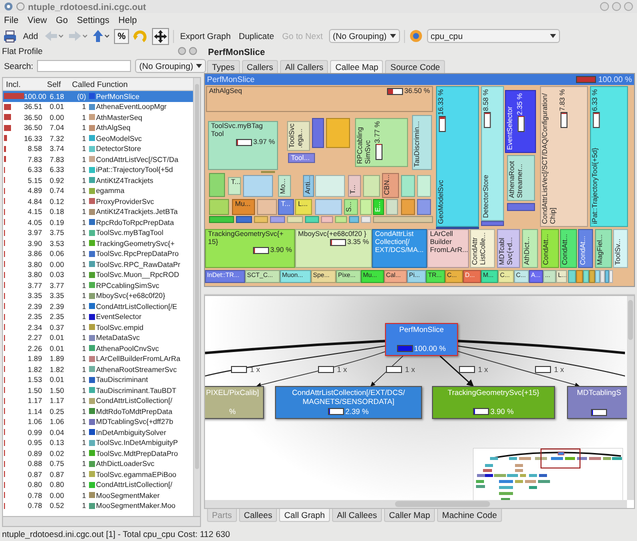 The image size is (637, 541). Describe the element at coordinates (615, 79) in the screenshot. I see `tile-percent: 100.00 %` at that location.